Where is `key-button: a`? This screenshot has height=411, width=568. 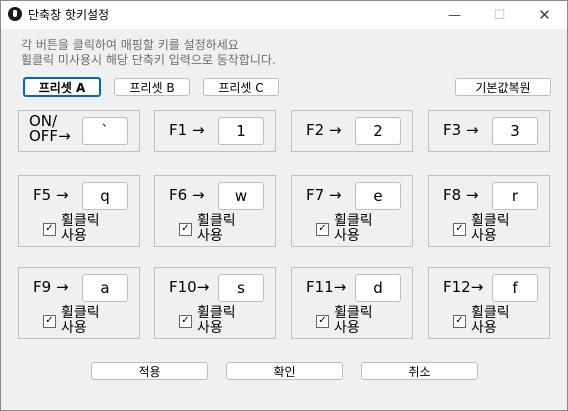 key-button: a is located at coordinates (105, 288).